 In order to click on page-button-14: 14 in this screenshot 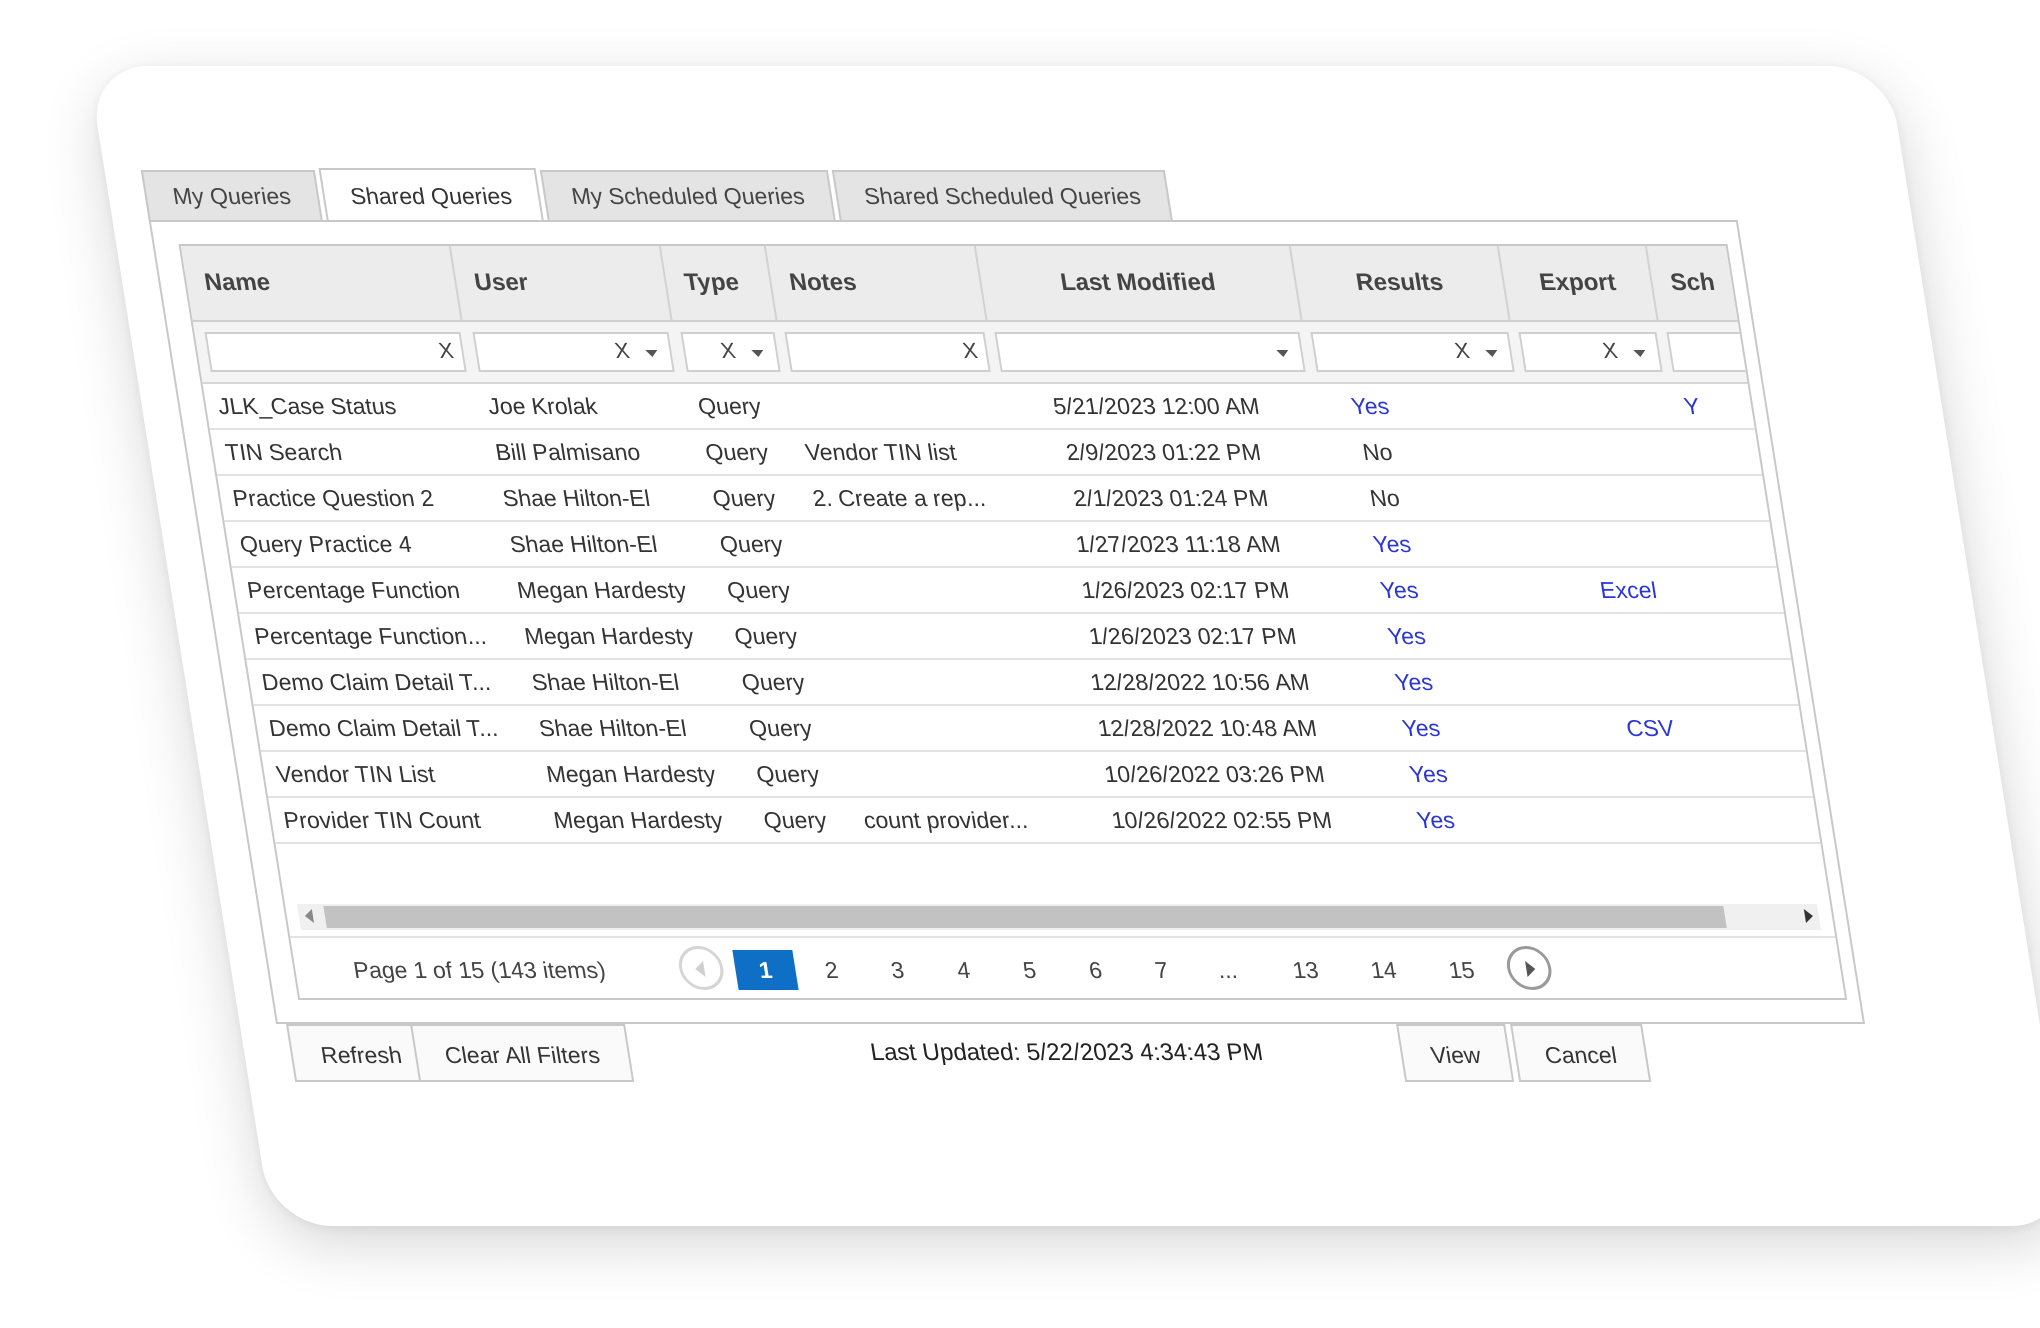, I will do `click(1383, 970)`.